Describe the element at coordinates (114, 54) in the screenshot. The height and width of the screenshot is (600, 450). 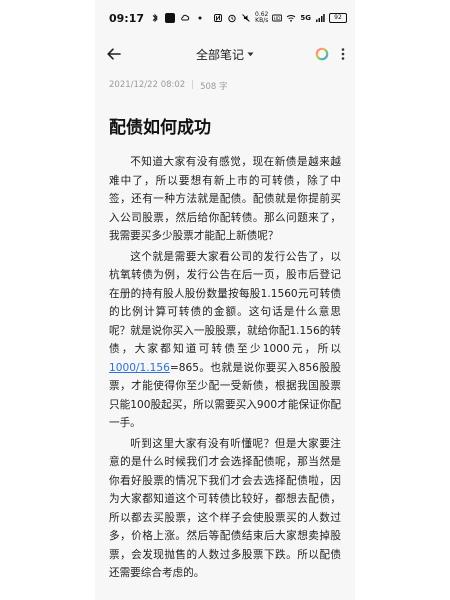
I see `back-arrow-icon` at that location.